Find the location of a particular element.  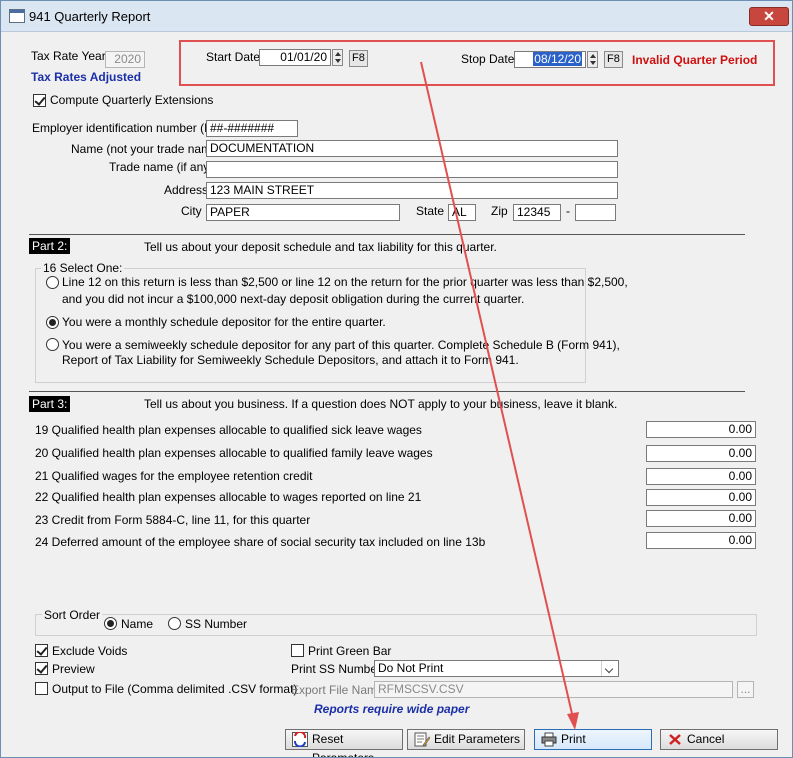

cancel-icon is located at coordinates (675, 739).